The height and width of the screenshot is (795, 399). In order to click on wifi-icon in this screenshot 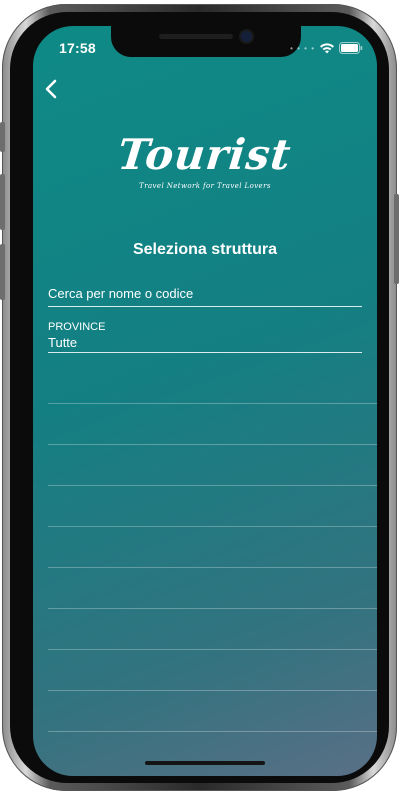, I will do `click(327, 48)`.